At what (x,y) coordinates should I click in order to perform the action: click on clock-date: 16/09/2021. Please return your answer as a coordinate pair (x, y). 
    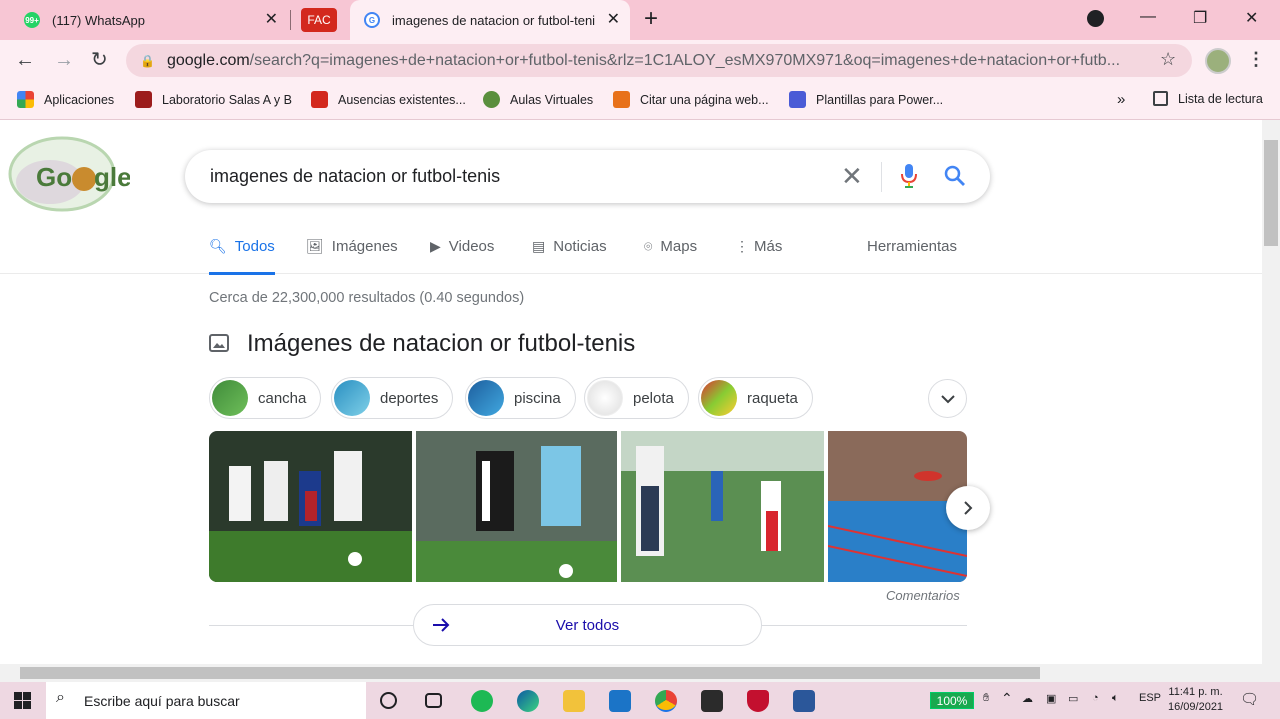
    Looking at the image, I should click on (1196, 707).